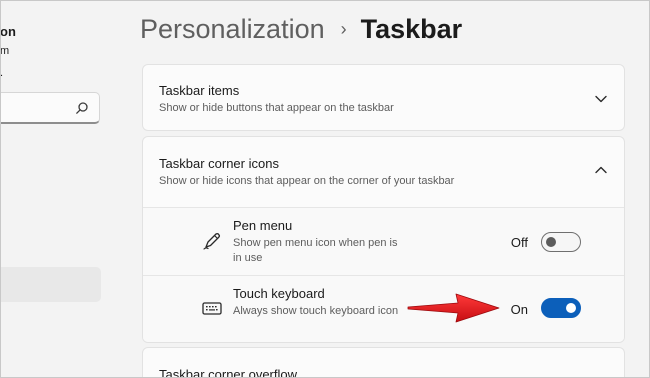 The height and width of the screenshot is (378, 650). I want to click on user-name: on, so click(8, 31).